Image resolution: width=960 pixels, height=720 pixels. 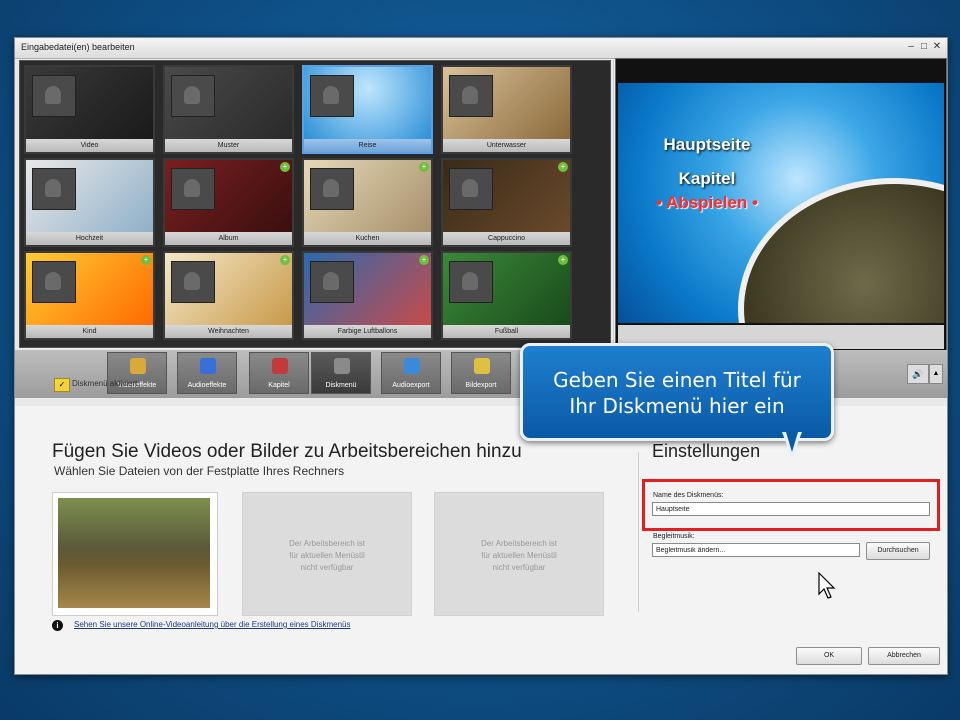 What do you see at coordinates (78, 47) in the screenshot?
I see `window-title: Eingabedatei(en) bearbeiten` at bounding box center [78, 47].